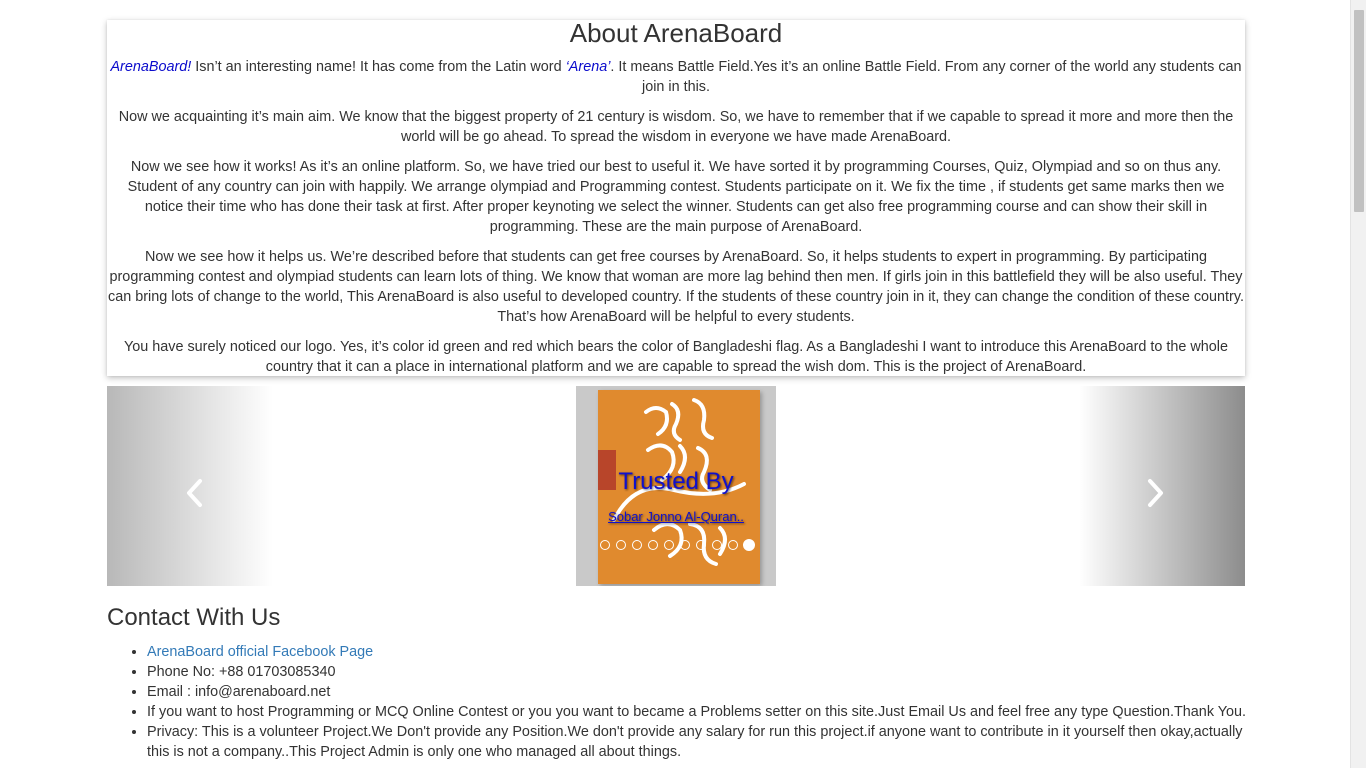 The image size is (1366, 768). Describe the element at coordinates (194, 617) in the screenshot. I see `contact-title: Contact With Us` at that location.